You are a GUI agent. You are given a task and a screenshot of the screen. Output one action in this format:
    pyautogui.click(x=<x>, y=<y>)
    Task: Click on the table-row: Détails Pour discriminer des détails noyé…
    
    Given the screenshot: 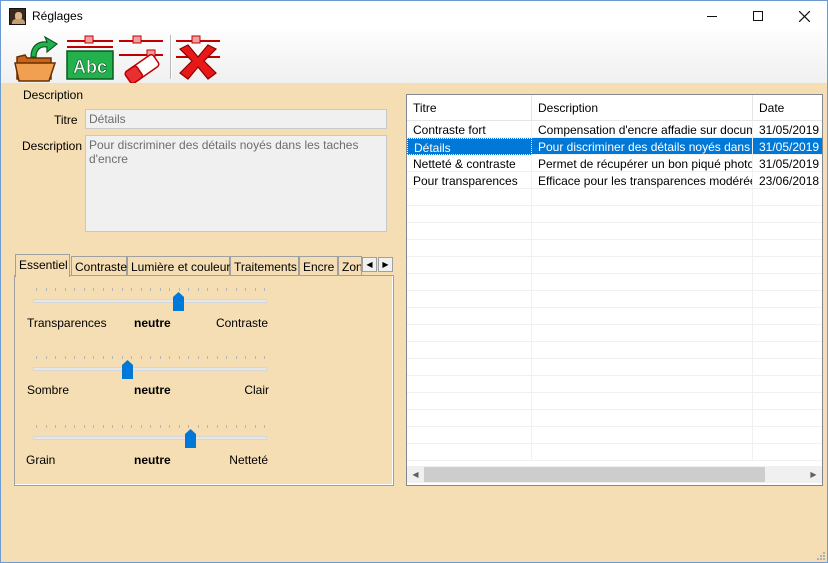 What is the action you would take?
    pyautogui.click(x=614, y=146)
    